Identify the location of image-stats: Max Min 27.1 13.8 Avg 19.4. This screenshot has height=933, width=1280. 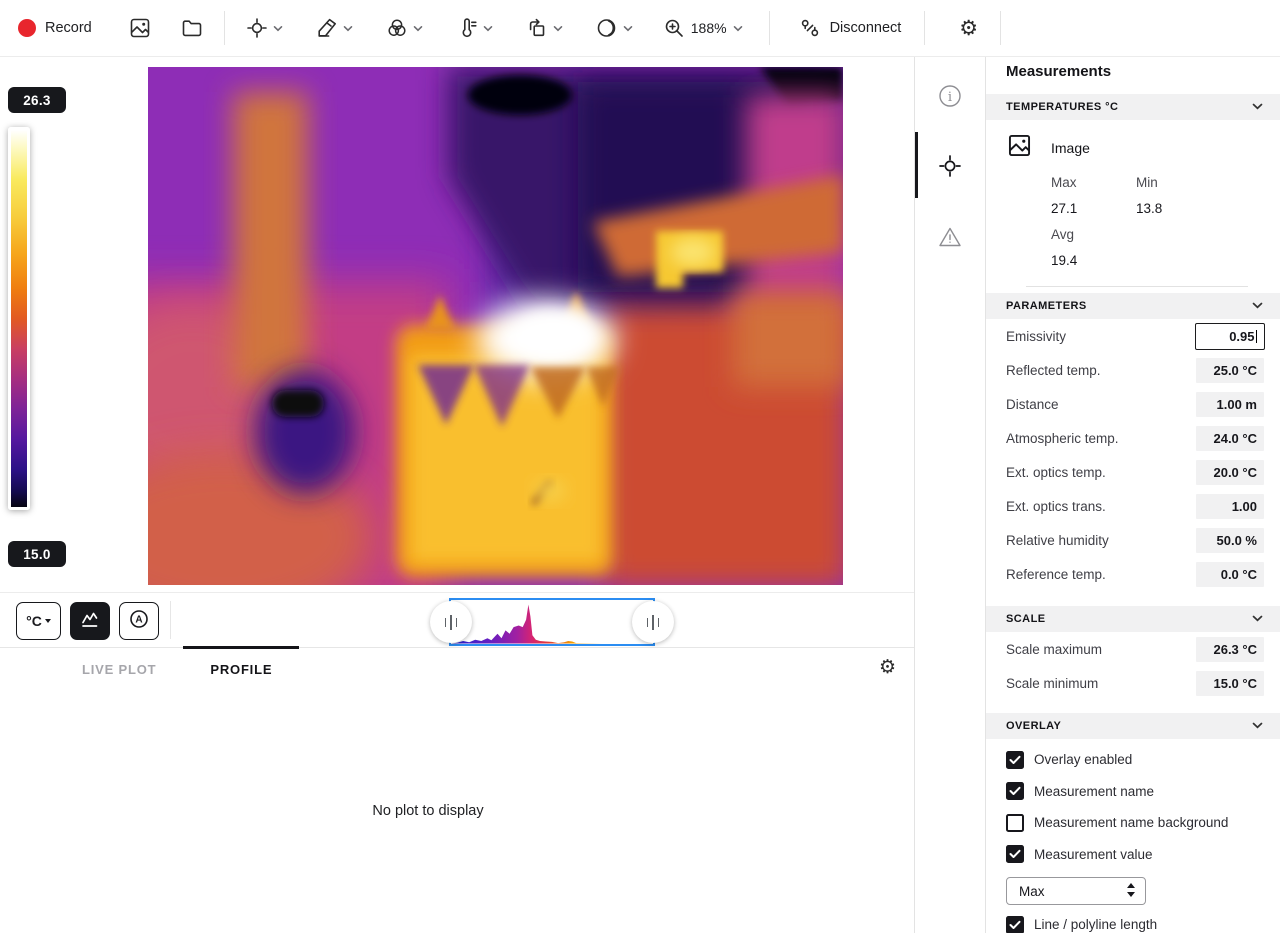
(1157, 221).